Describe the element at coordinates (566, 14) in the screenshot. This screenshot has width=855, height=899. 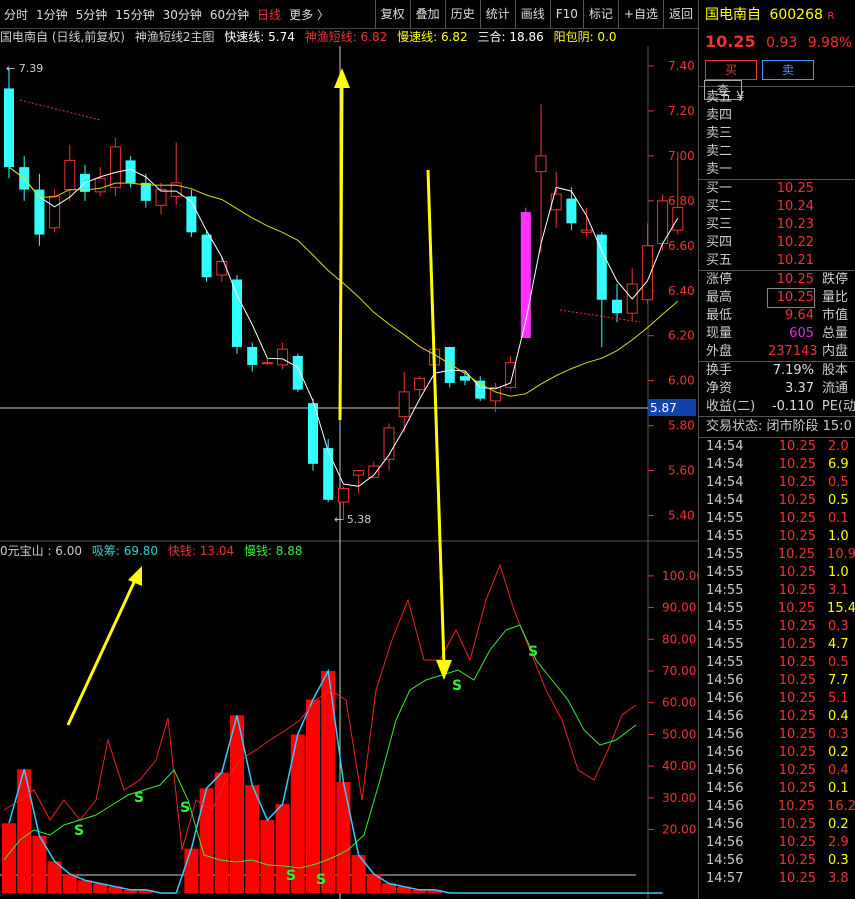
I see `toolbar-action: F10` at that location.